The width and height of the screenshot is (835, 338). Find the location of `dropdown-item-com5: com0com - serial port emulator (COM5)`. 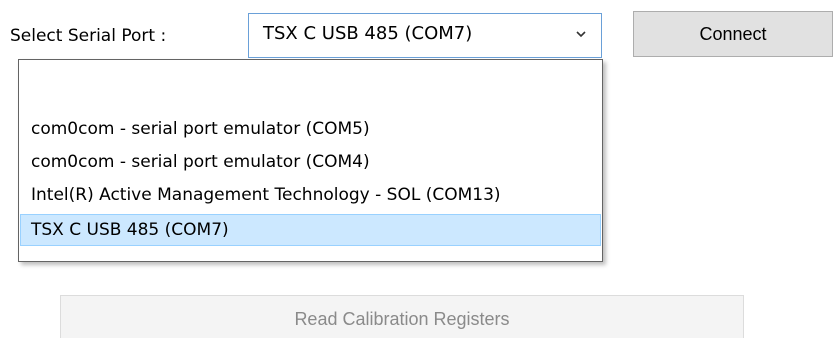

dropdown-item-com5: com0com - serial port emulator (COM5) is located at coordinates (310, 129).